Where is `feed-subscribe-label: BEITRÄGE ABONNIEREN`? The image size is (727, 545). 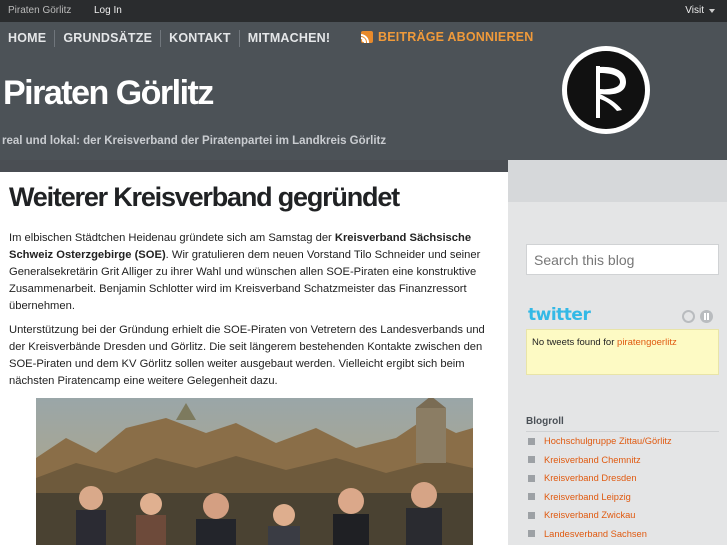
feed-subscribe-label: BEITRÄGE ABONNIEREN is located at coordinates (456, 37).